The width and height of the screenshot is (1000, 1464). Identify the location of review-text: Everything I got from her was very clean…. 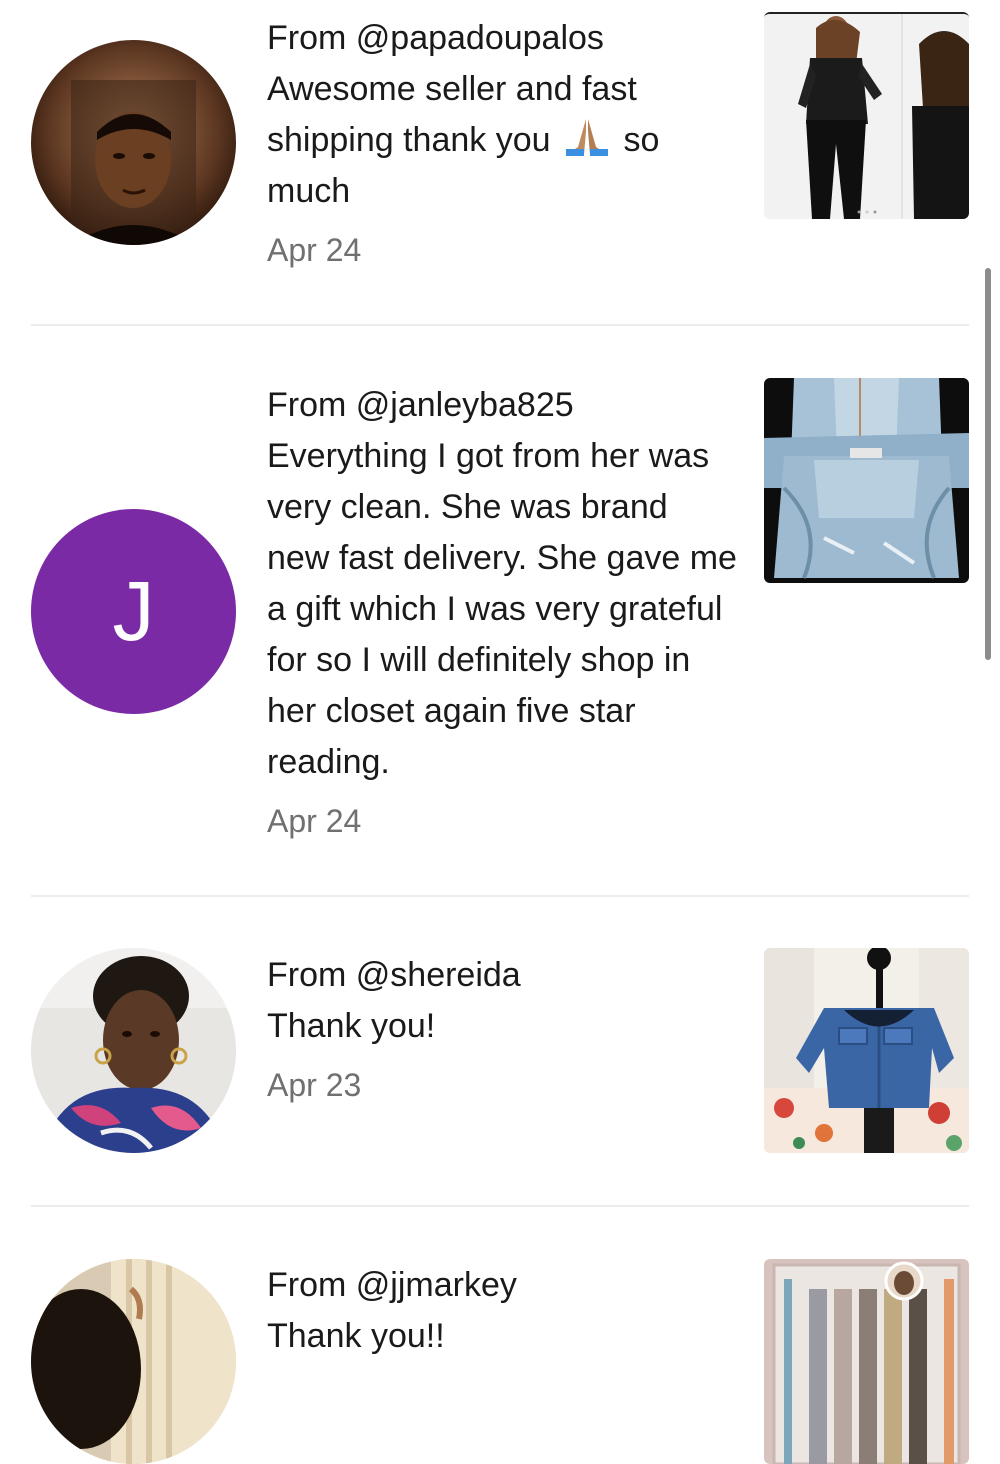
(502, 609).